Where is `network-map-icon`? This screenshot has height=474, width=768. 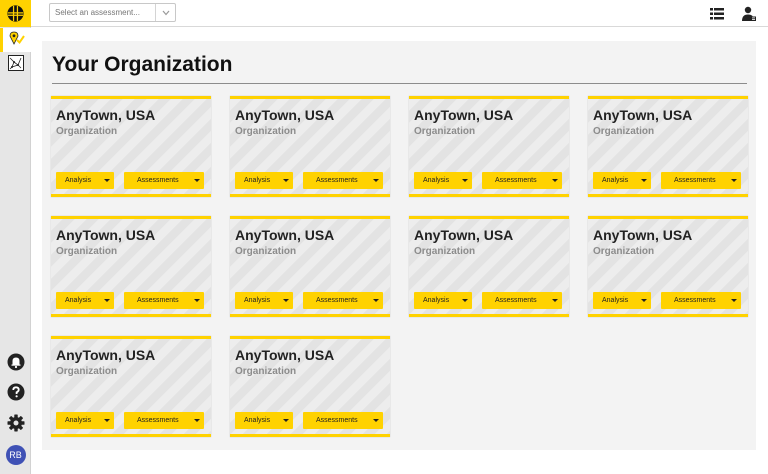
network-map-icon is located at coordinates (15, 65).